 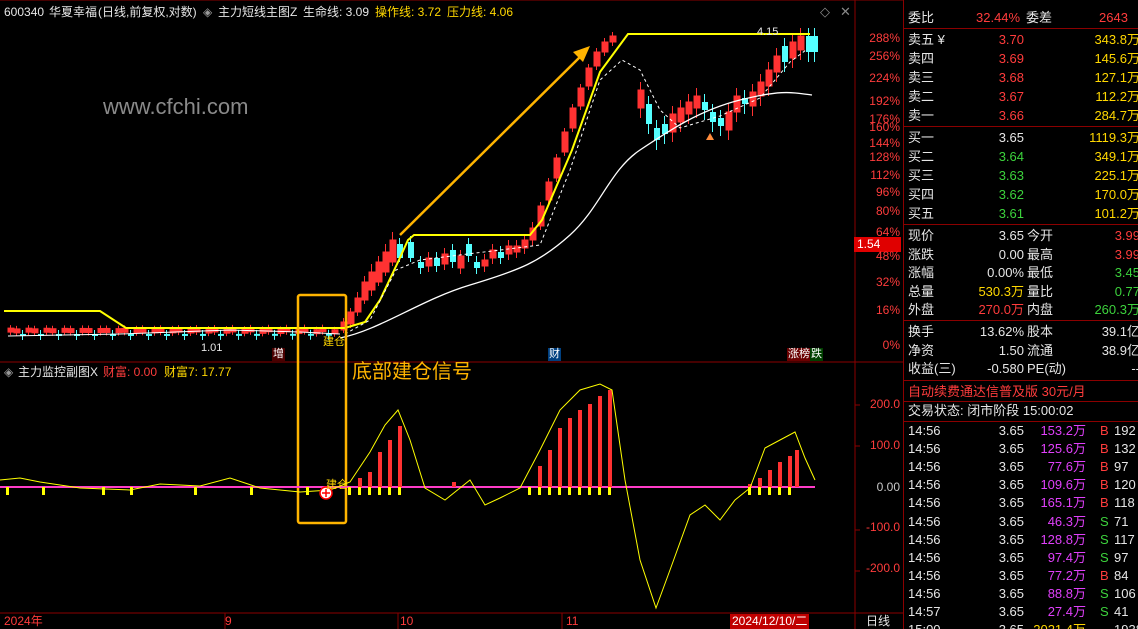 I want to click on ask-level-row: 卖二 3.67 112.2万, so click(x=1021, y=97).